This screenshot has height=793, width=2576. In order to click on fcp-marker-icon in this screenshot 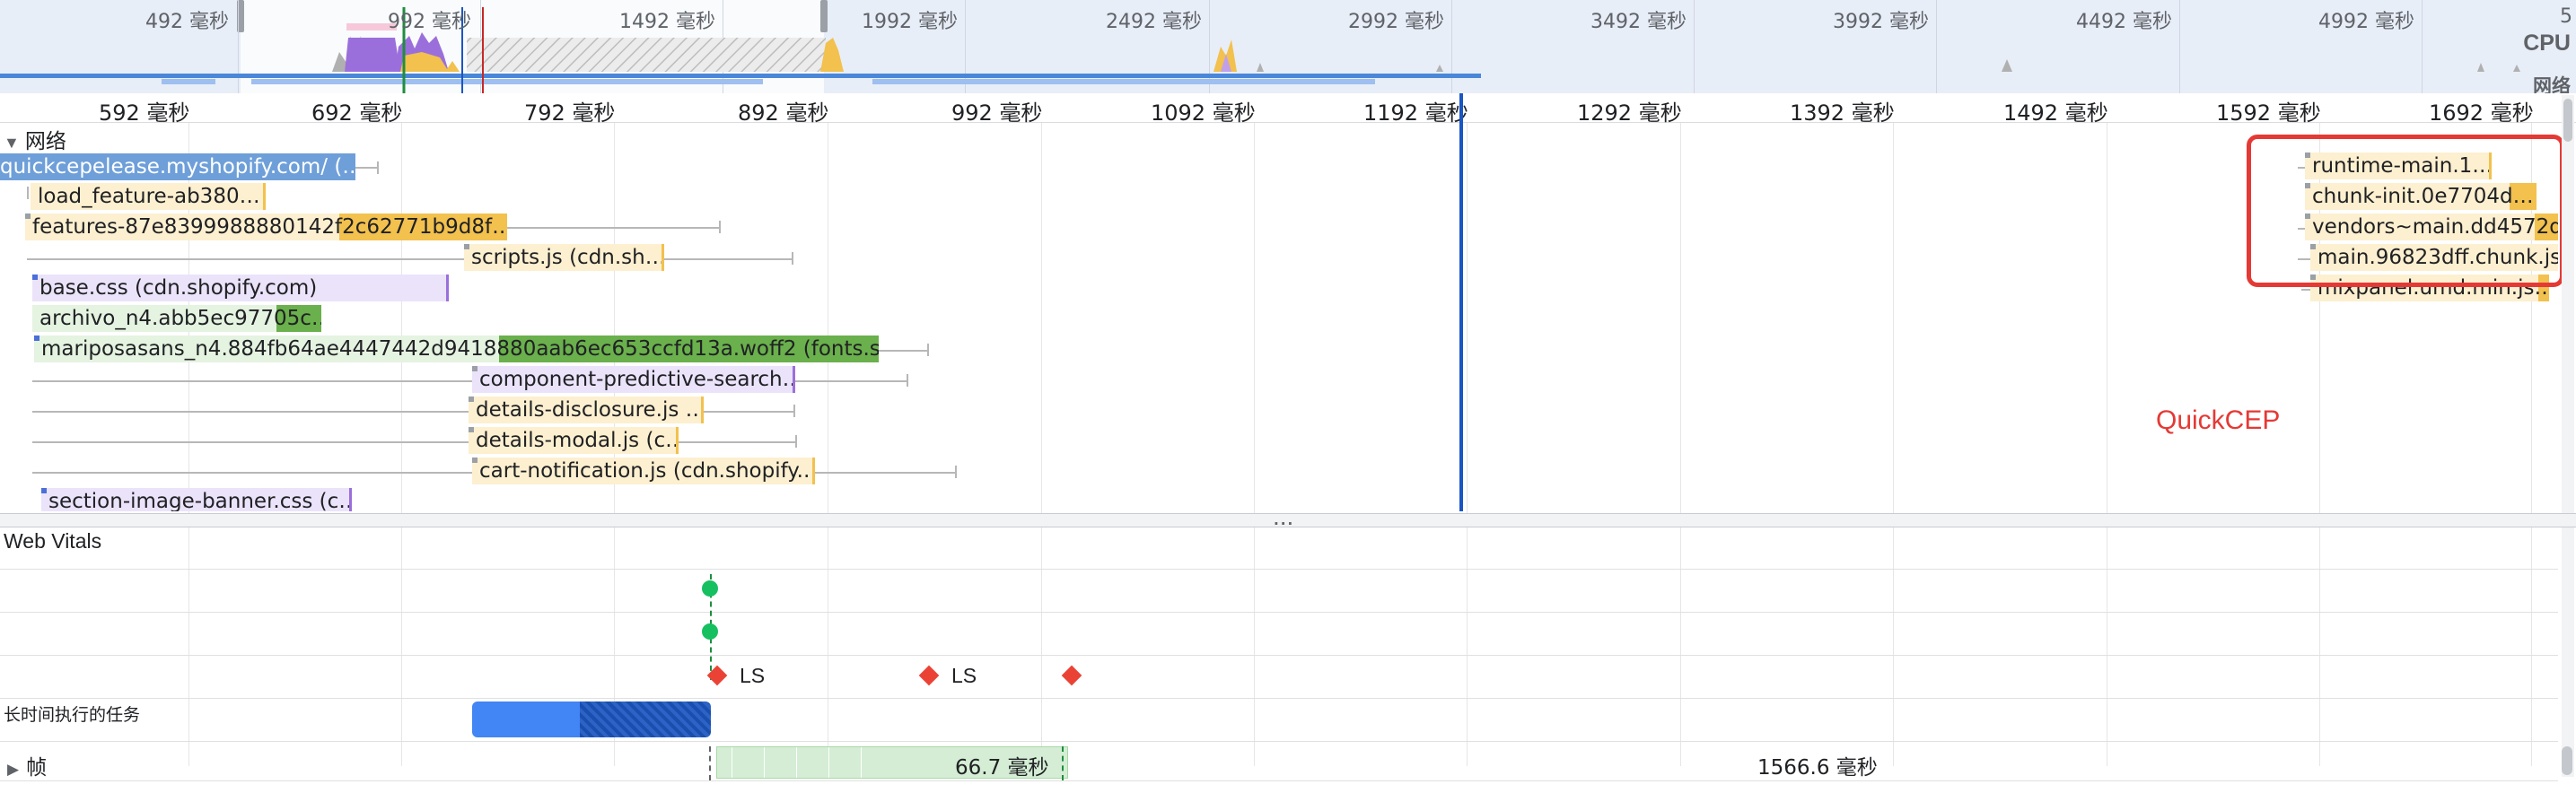, I will do `click(710, 588)`.